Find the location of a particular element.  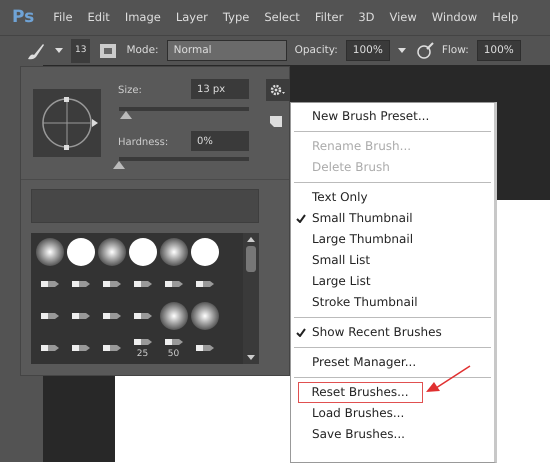

mode-label: Mode: is located at coordinates (142, 50).